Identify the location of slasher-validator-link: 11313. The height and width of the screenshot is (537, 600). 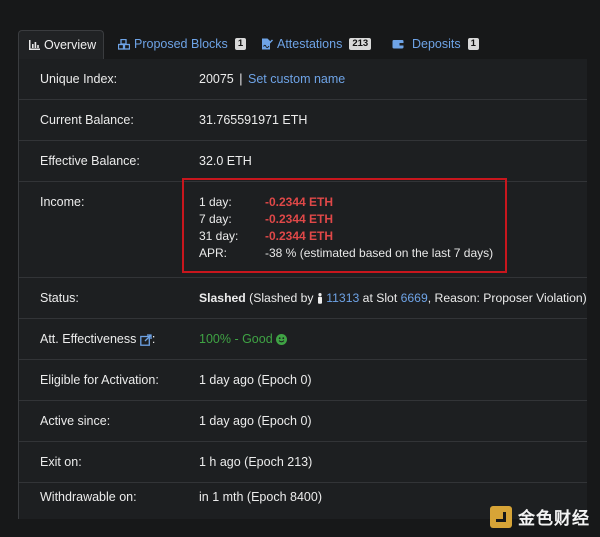
(342, 298).